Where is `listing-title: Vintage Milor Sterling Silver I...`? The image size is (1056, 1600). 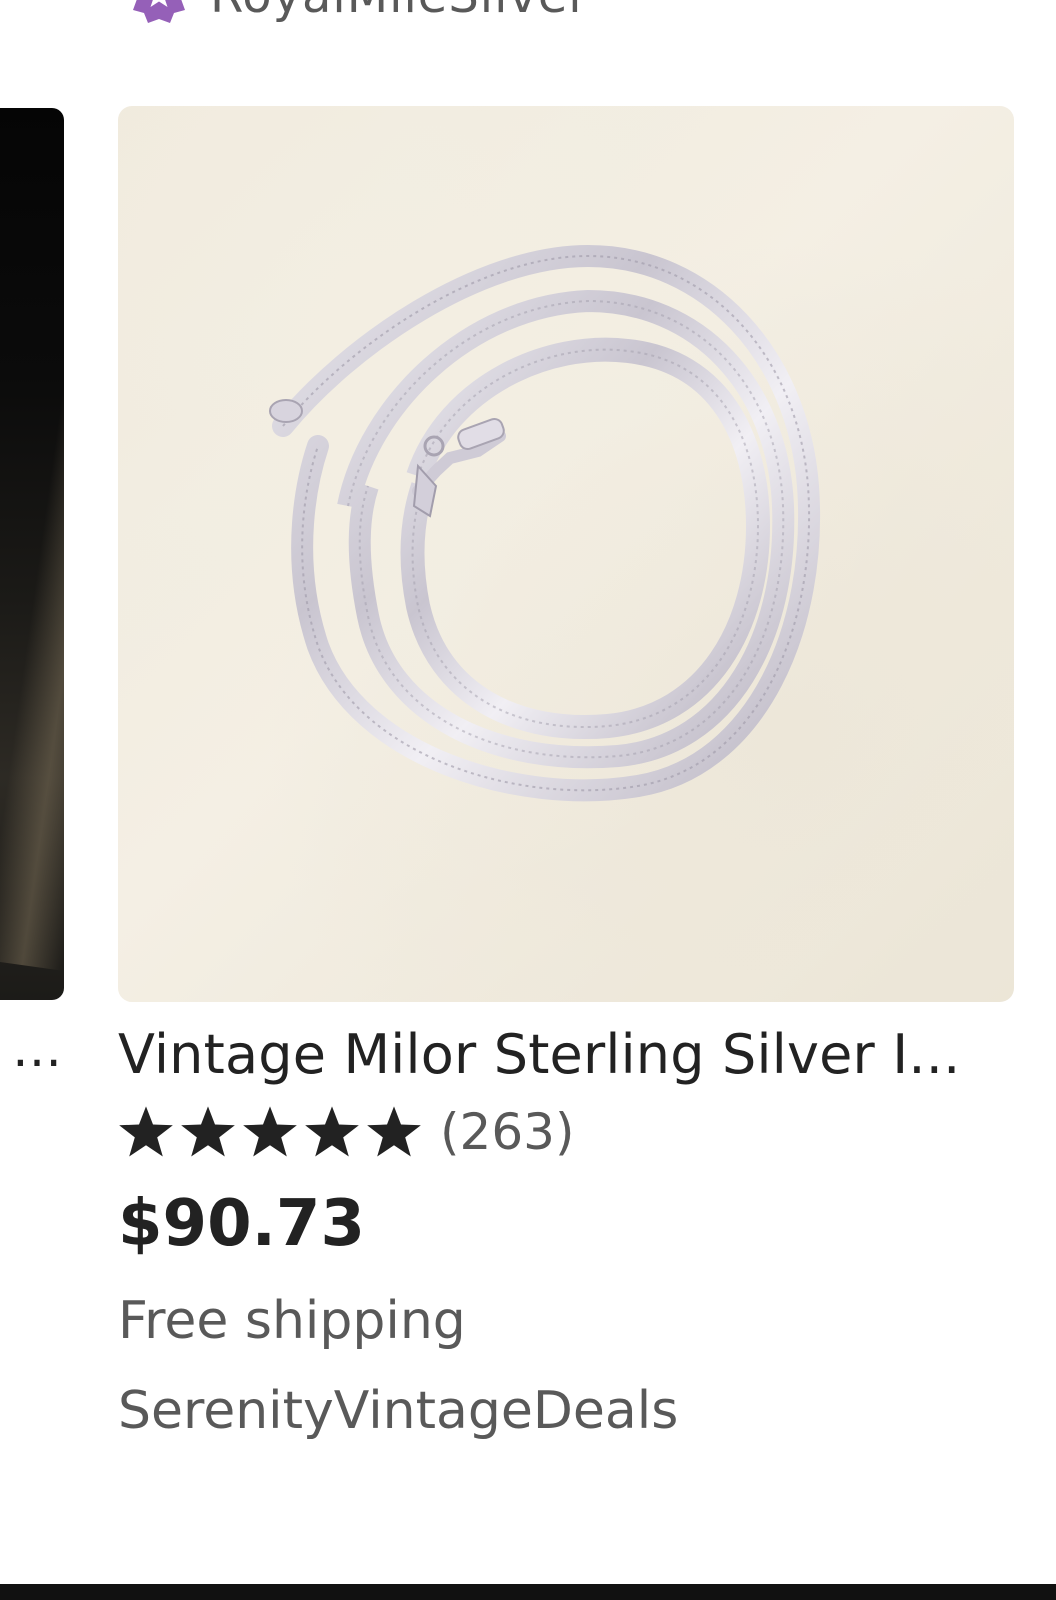 listing-title: Vintage Milor Sterling Silver I... is located at coordinates (566, 1055).